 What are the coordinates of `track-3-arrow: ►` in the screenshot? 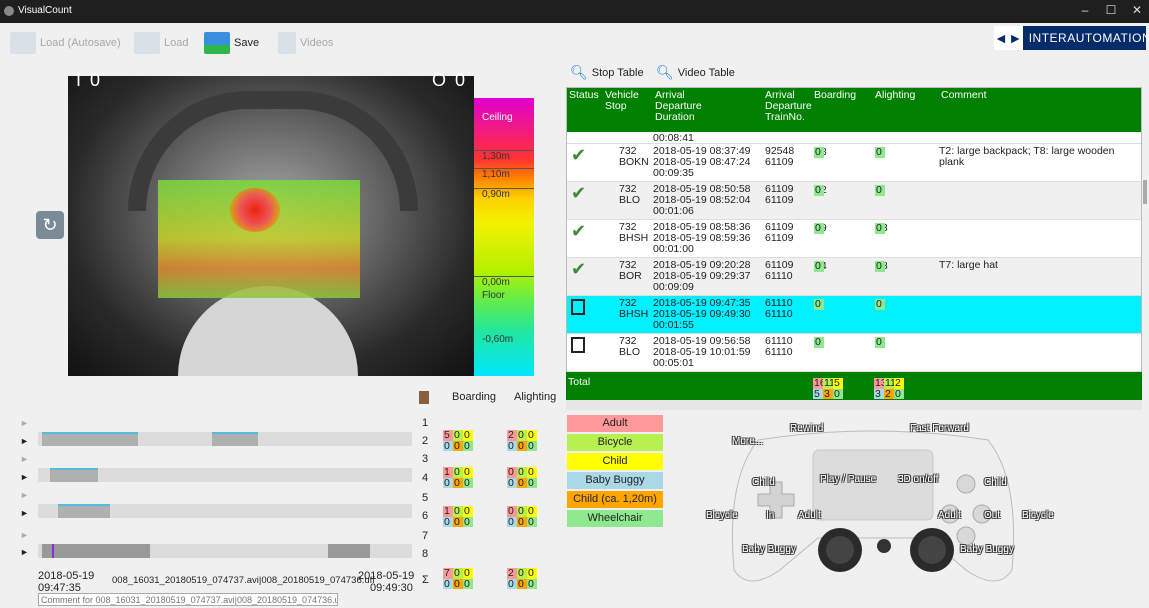 It's located at (24, 459).